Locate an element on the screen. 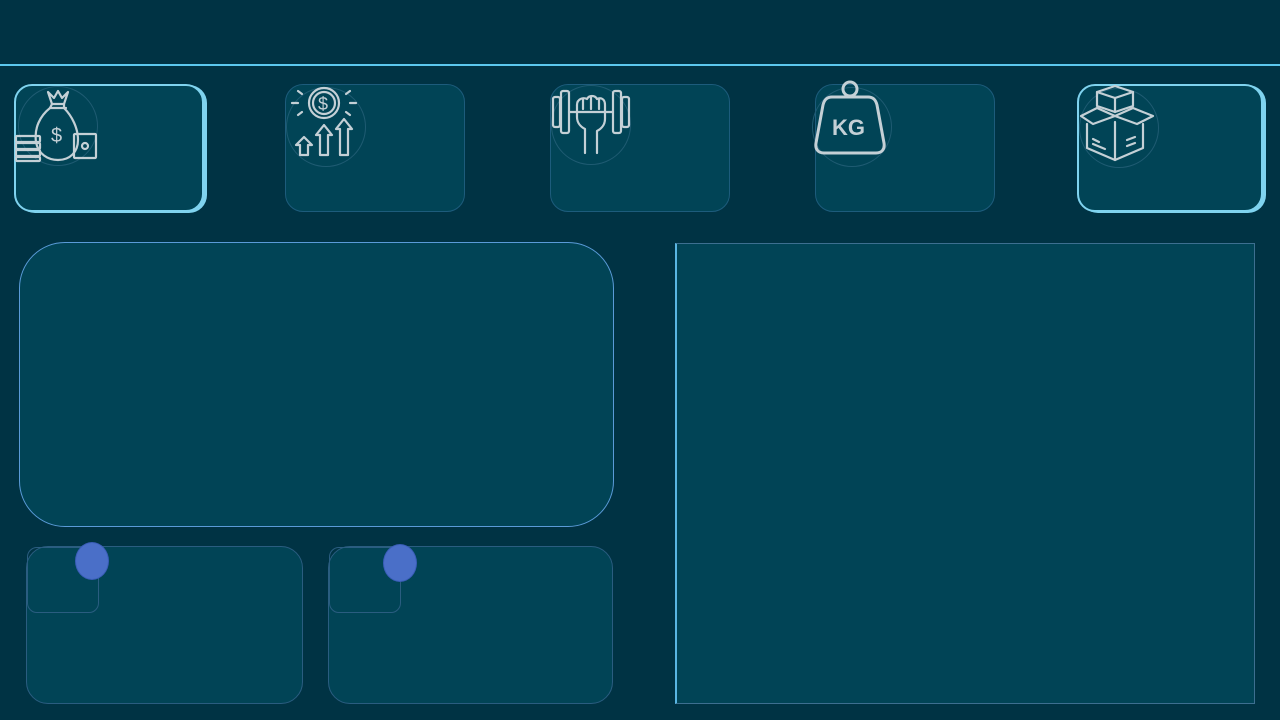 The height and width of the screenshot is (720, 1280). kg-weight-icon: KG is located at coordinates (852, 121).